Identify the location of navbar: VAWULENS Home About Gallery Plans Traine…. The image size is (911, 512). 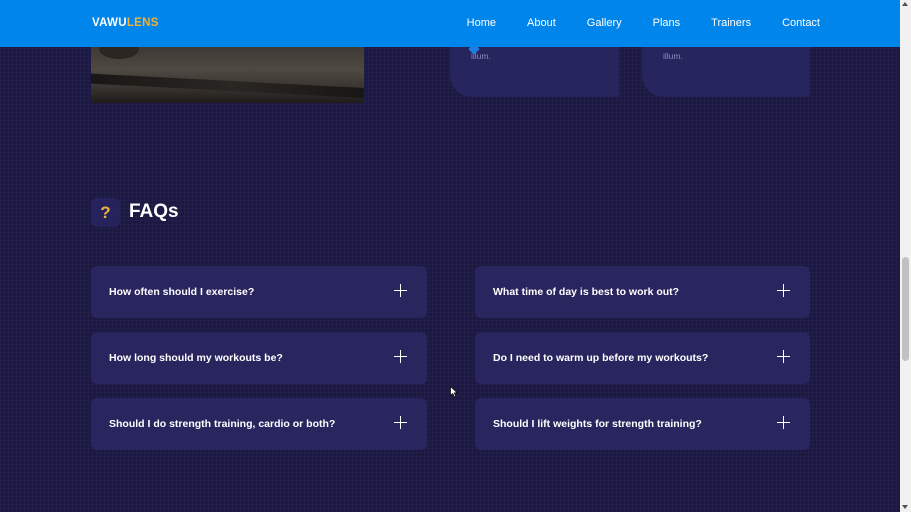
(450, 23).